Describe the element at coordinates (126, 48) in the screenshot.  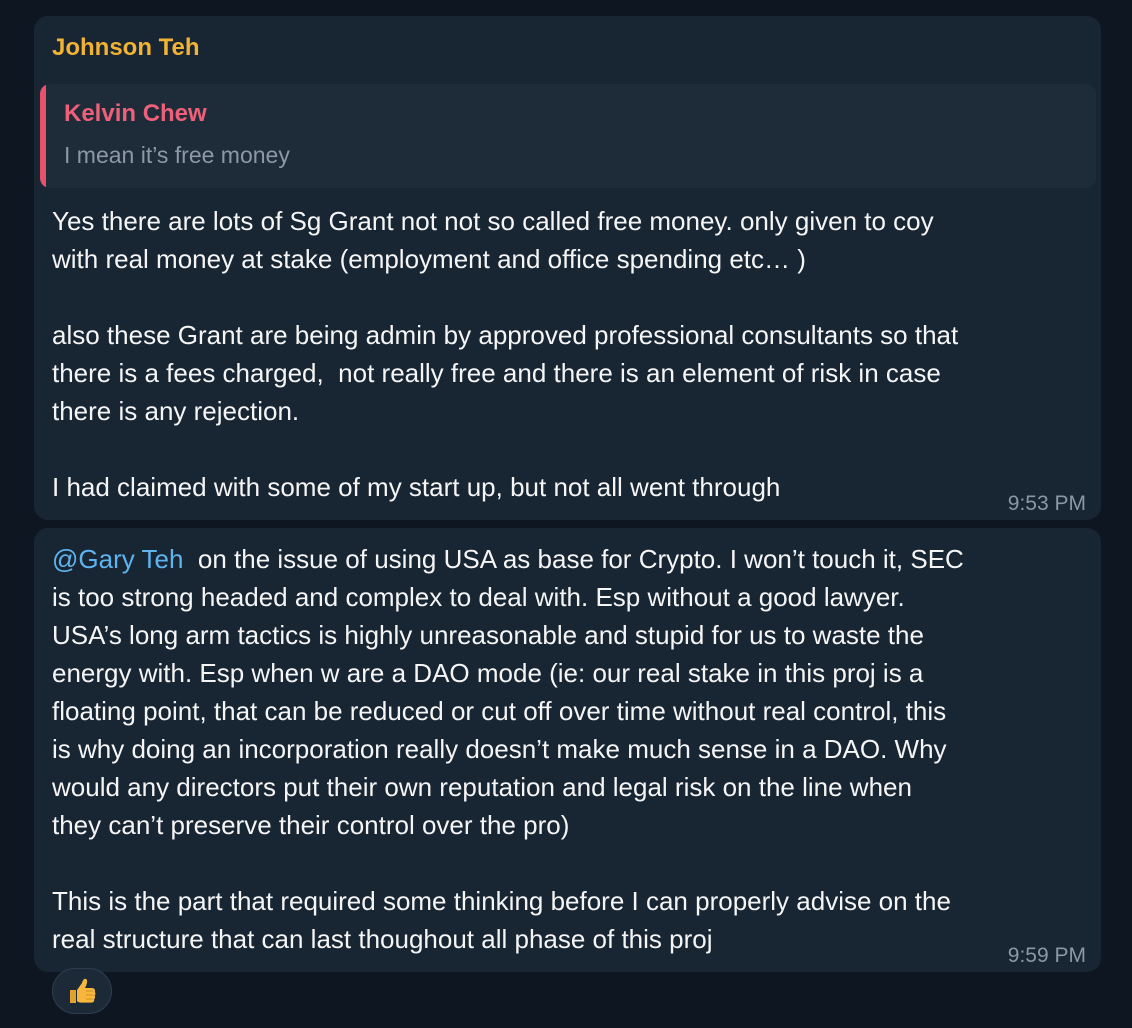
I see `sender-name: Johnson Teh` at that location.